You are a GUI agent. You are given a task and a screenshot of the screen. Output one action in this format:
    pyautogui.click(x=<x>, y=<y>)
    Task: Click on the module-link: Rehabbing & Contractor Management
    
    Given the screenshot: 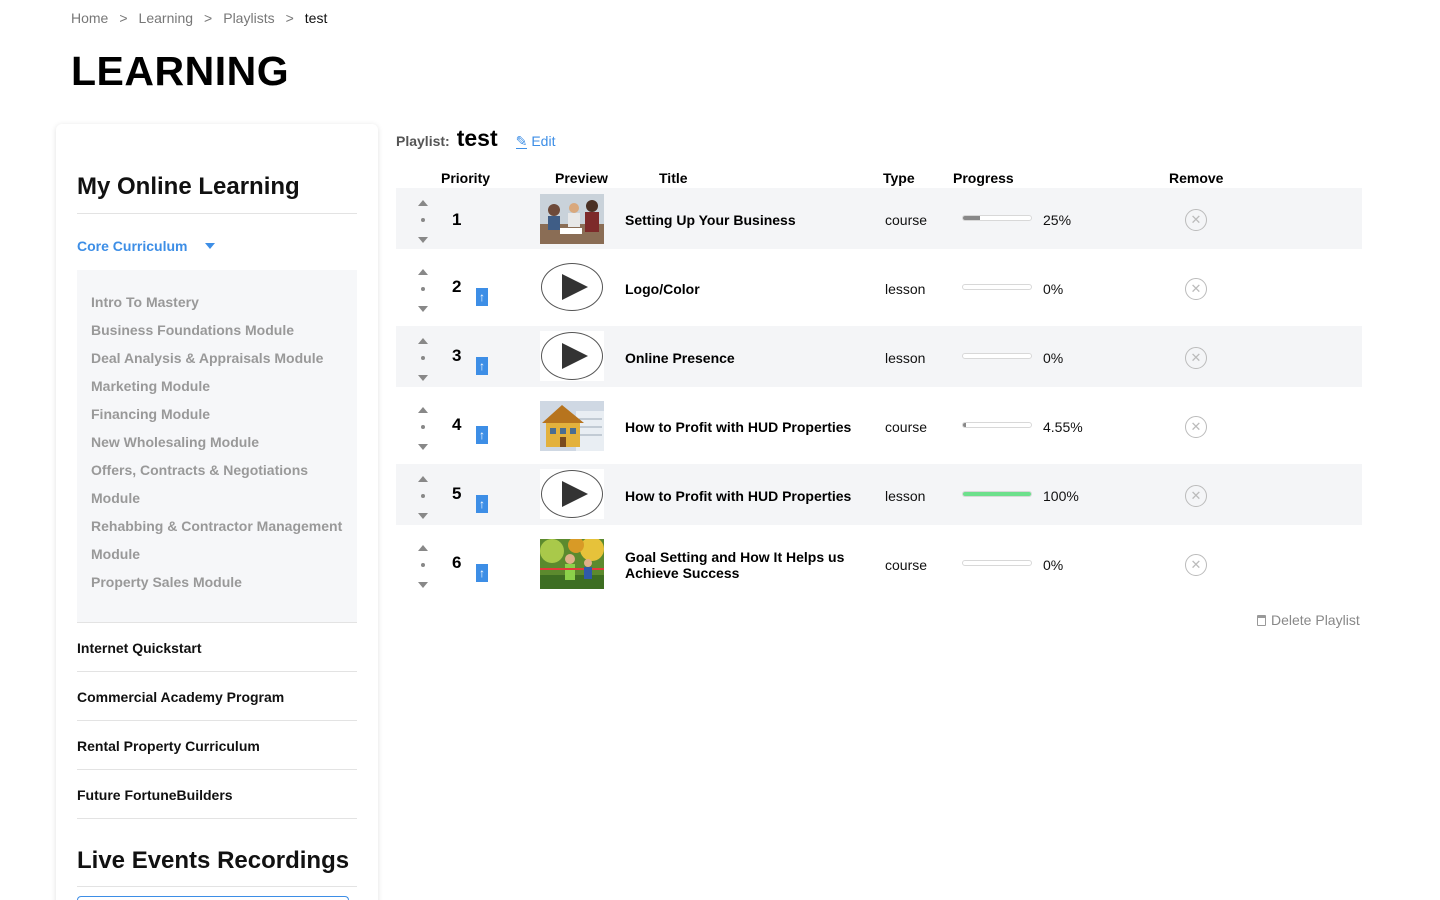 What is the action you would take?
    pyautogui.click(x=217, y=526)
    